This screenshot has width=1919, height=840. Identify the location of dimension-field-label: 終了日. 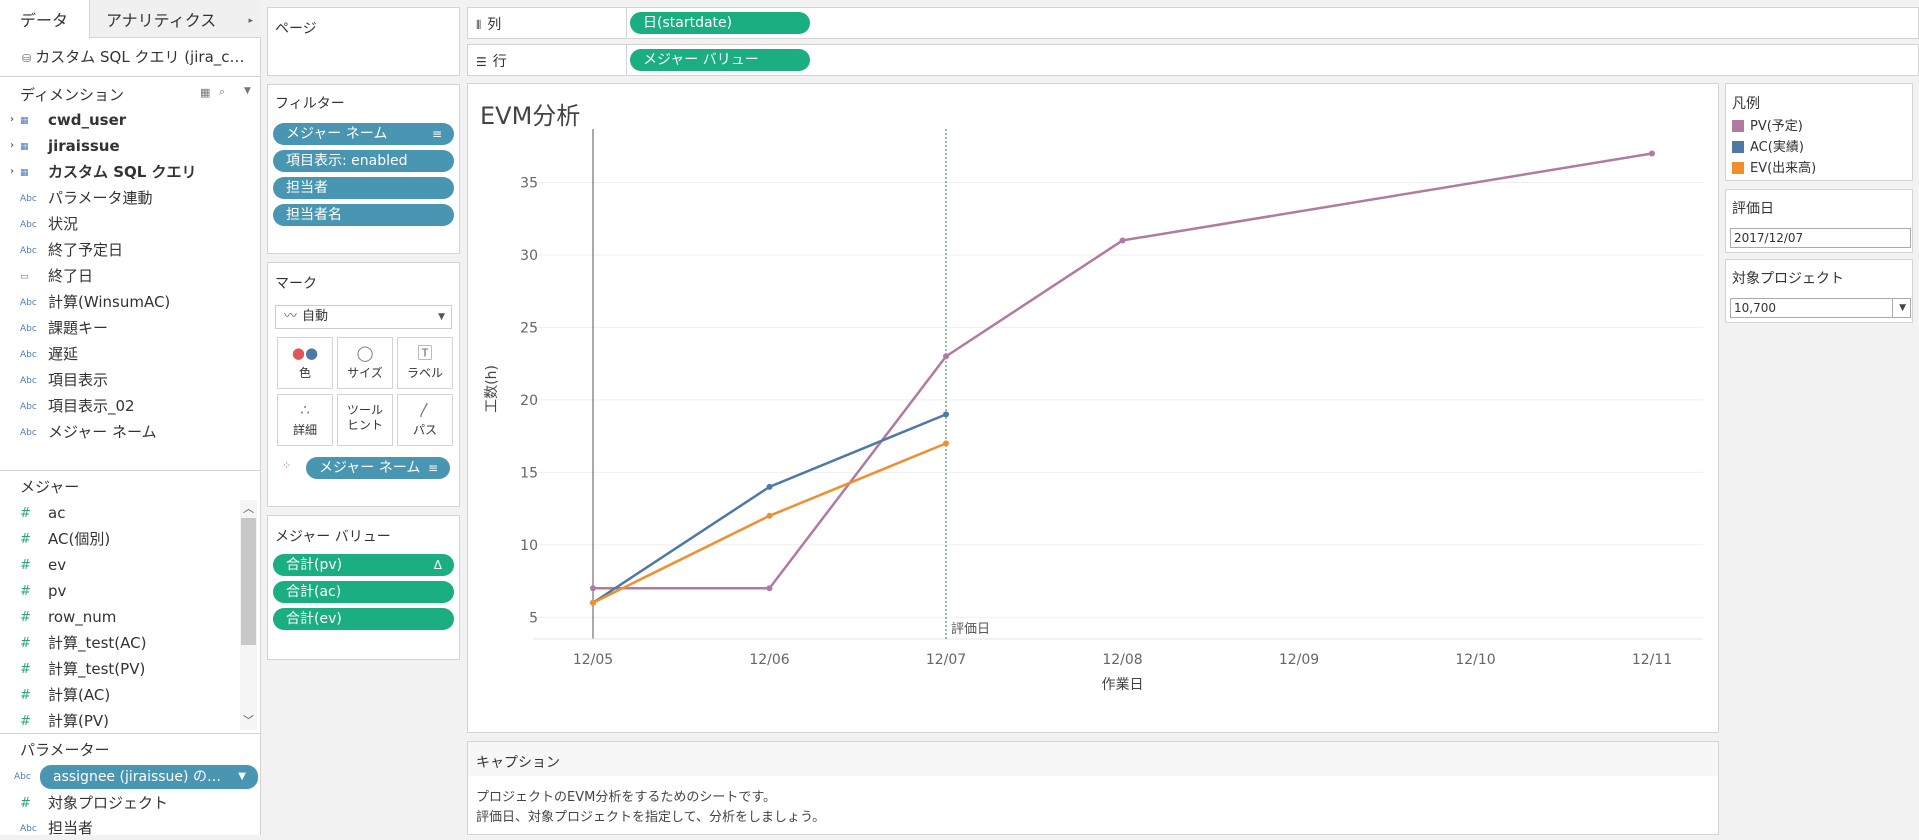
(71, 276).